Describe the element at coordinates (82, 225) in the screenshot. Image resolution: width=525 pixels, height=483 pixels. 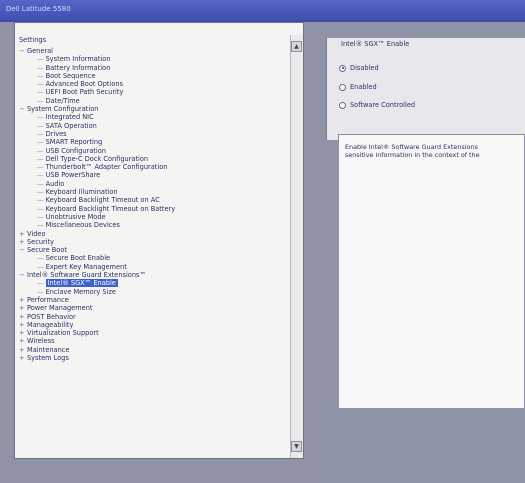
I see `tree-item-label: Miscellaneous Devices` at that location.